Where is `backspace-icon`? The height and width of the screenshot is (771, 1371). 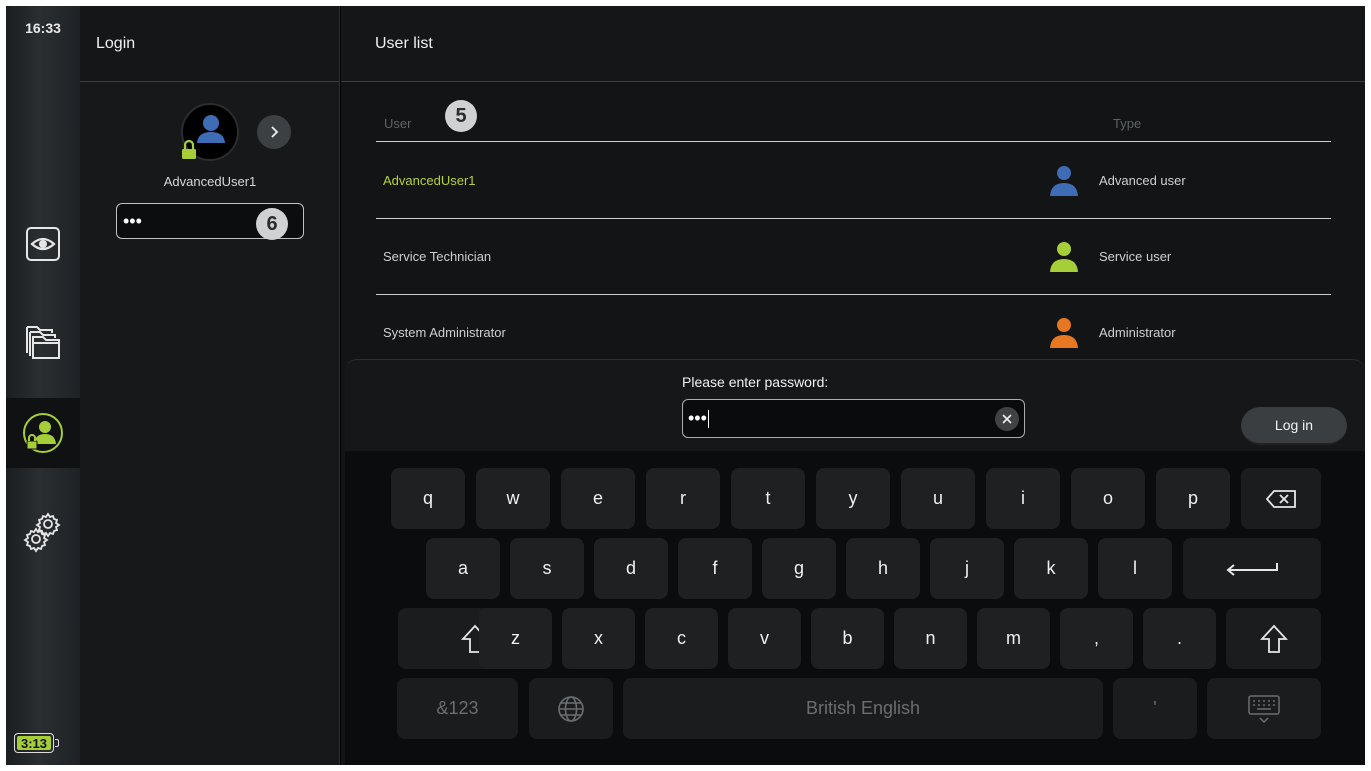
backspace-icon is located at coordinates (1280, 498).